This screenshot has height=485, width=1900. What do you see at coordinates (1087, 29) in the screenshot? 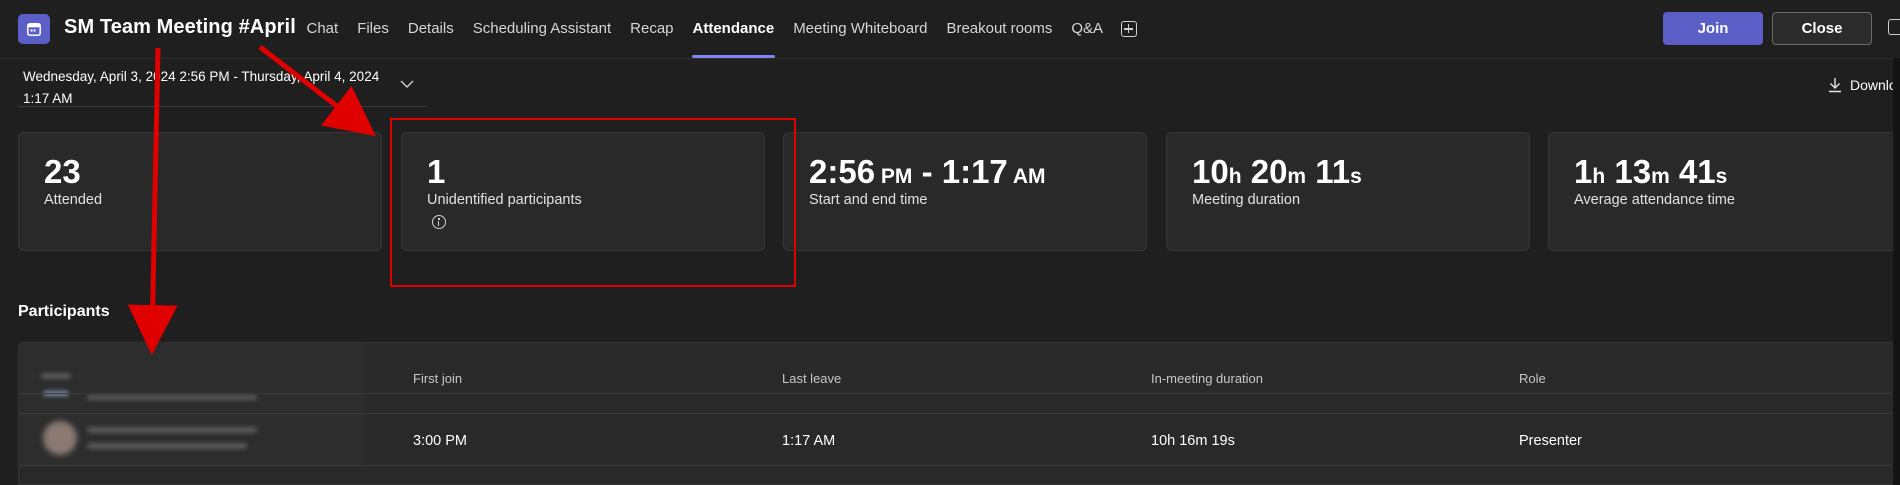
I see `tab-qa: Q&A` at bounding box center [1087, 29].